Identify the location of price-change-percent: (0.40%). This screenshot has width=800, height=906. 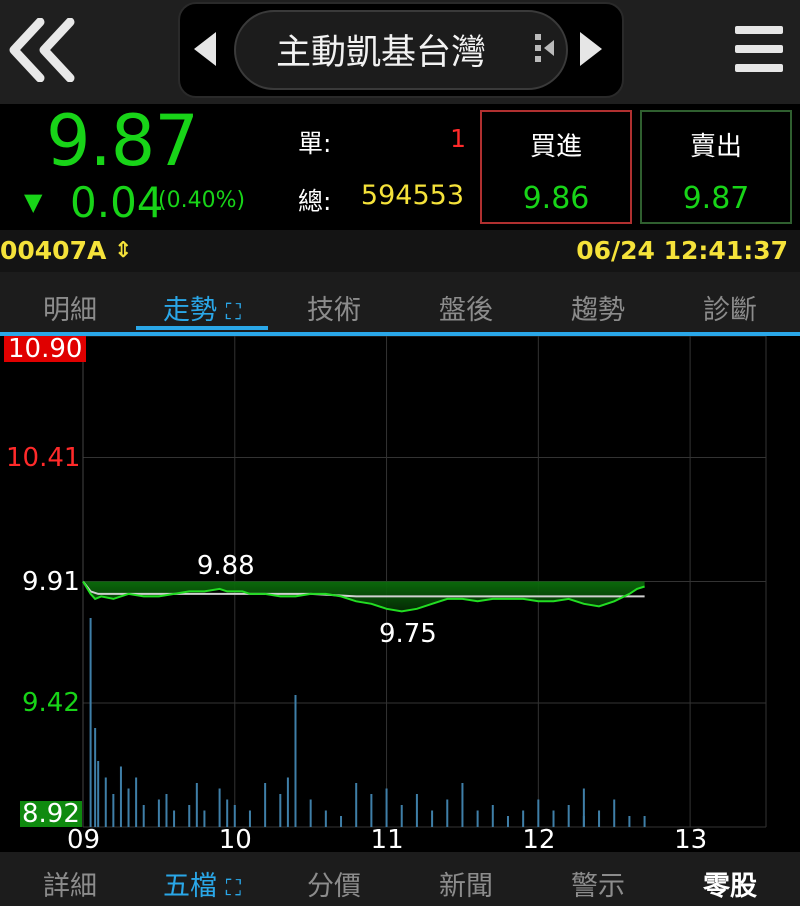
(202, 200).